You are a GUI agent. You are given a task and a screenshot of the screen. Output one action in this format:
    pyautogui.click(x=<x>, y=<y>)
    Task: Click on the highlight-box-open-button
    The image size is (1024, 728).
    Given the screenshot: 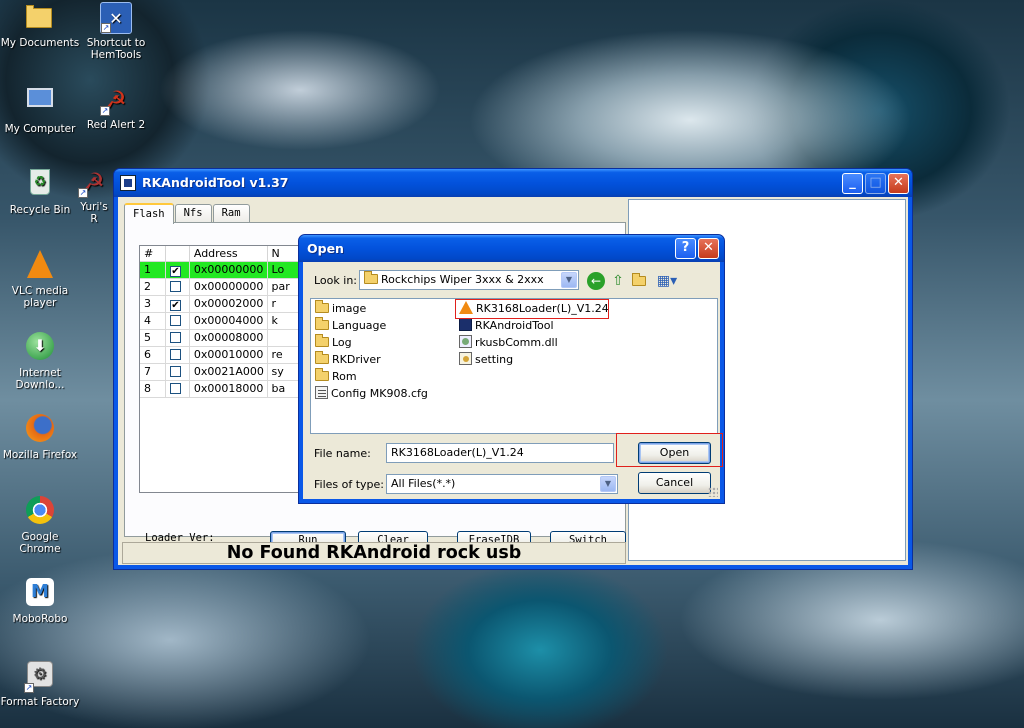 What is the action you would take?
    pyautogui.click(x=669, y=450)
    